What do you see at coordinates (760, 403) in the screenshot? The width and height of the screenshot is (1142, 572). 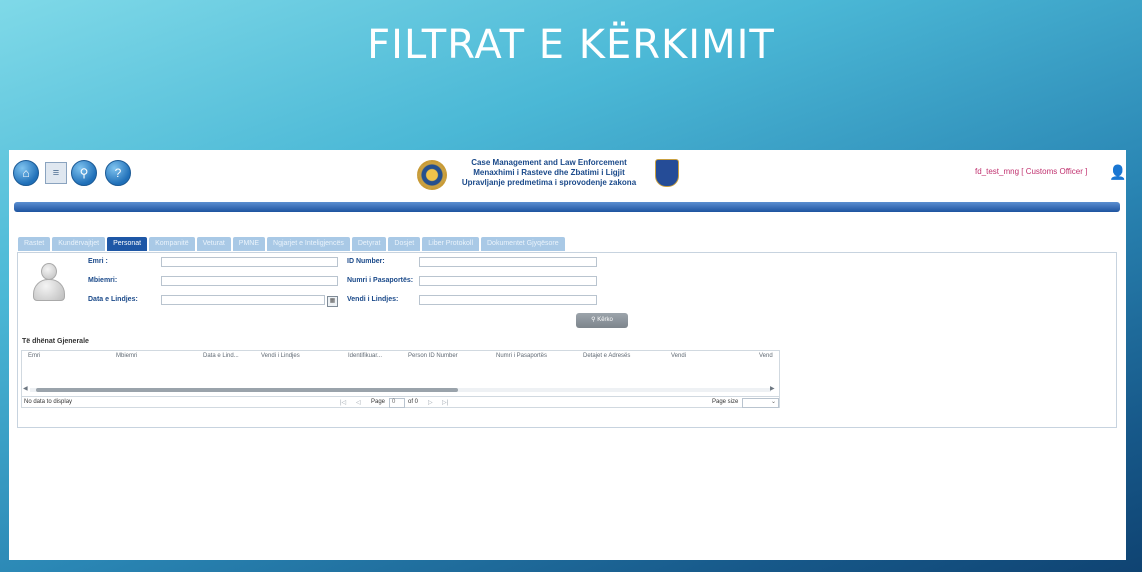 I see `page-size-select: ⌄` at bounding box center [760, 403].